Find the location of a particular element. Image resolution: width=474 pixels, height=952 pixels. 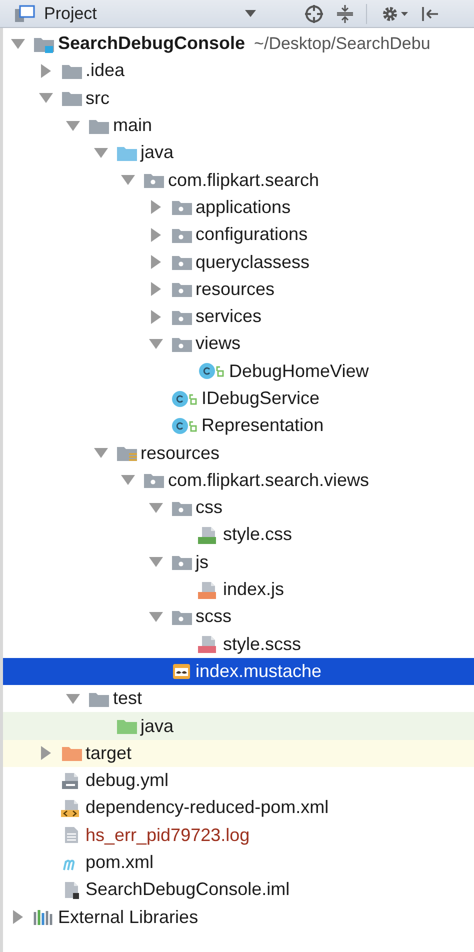

item-label: scss is located at coordinates (214, 616).